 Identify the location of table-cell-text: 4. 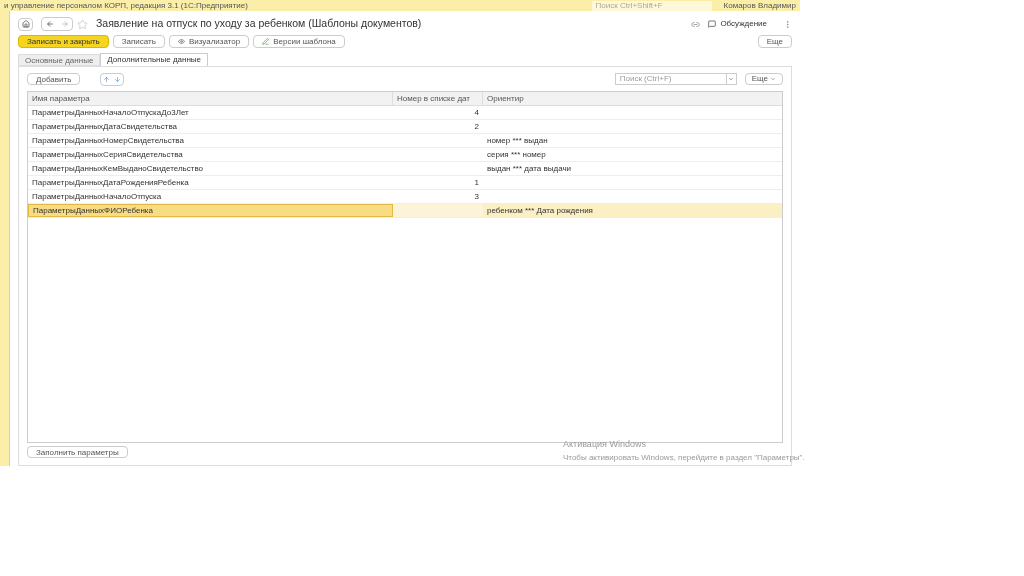
(476, 112).